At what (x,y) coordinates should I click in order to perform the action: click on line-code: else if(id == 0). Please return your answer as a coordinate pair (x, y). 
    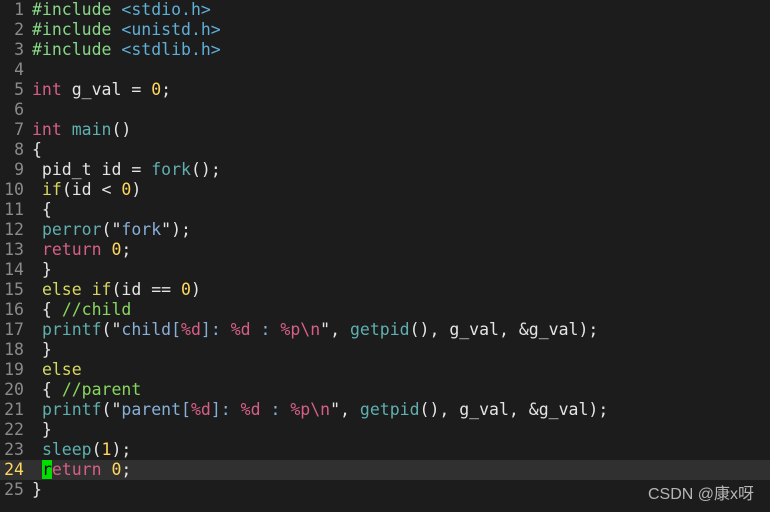
    Looking at the image, I should click on (116, 290).